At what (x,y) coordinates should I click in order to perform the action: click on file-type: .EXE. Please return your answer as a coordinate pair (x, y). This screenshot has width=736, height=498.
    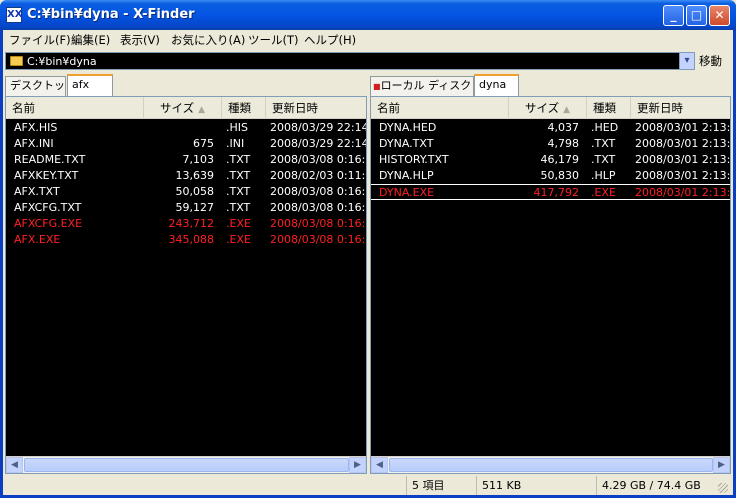
    Looking at the image, I should click on (238, 239).